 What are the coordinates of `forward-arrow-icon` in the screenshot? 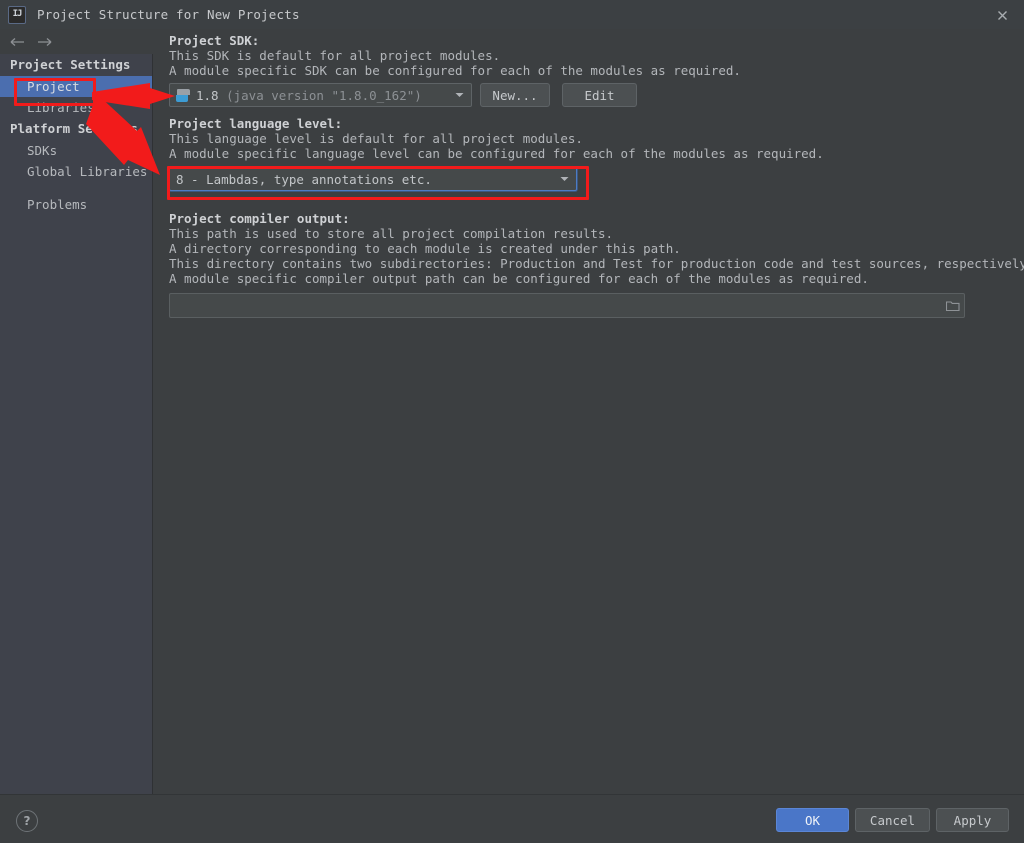 It's located at (44, 42).